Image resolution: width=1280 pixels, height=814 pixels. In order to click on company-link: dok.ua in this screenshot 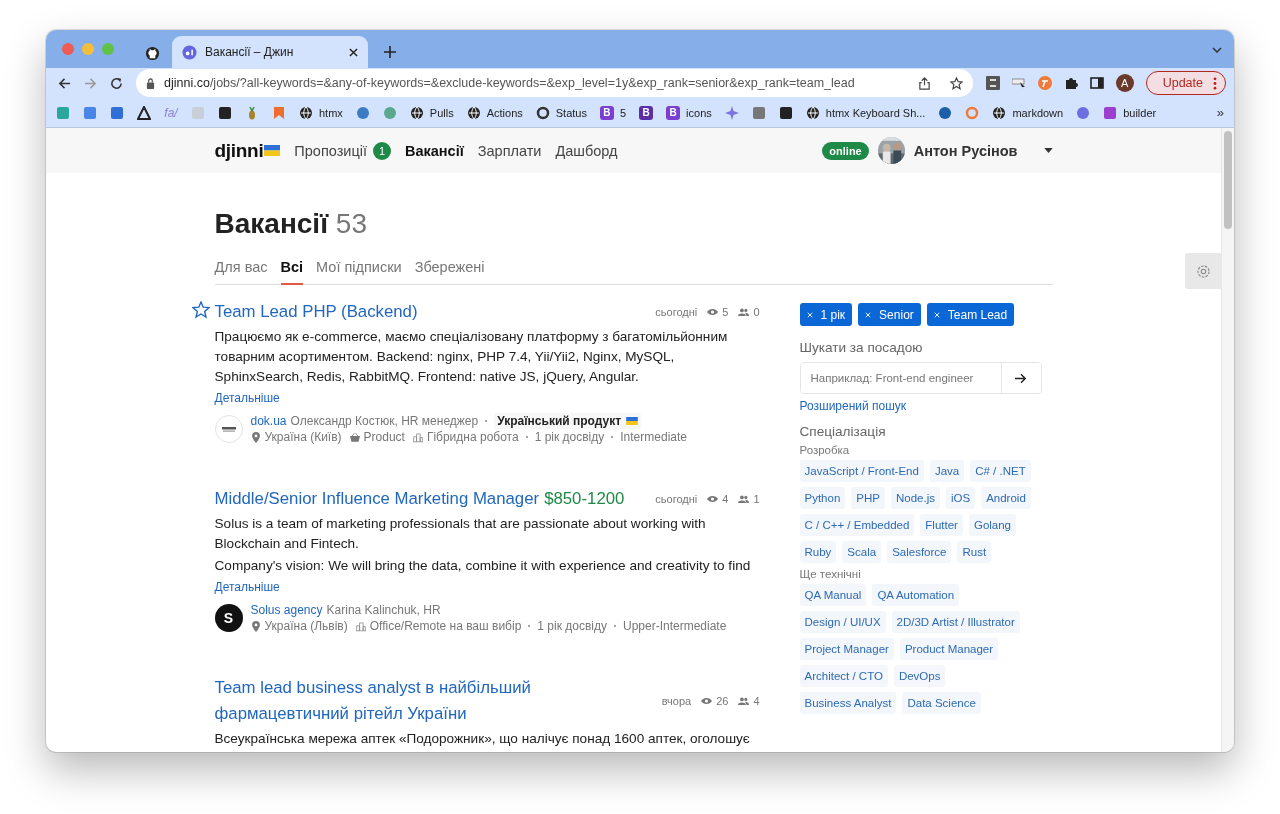, I will do `click(268, 421)`.